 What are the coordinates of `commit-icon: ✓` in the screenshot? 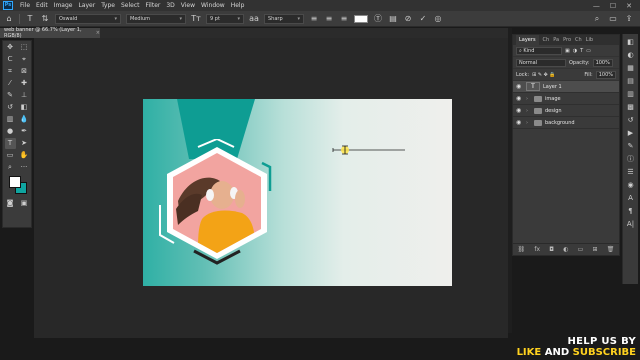 It's located at (423, 19).